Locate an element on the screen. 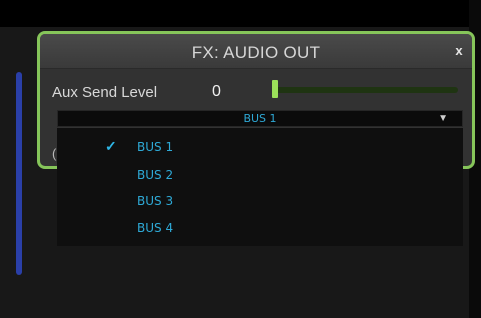  aux-send-label: Aux Send Level is located at coordinates (105, 92).